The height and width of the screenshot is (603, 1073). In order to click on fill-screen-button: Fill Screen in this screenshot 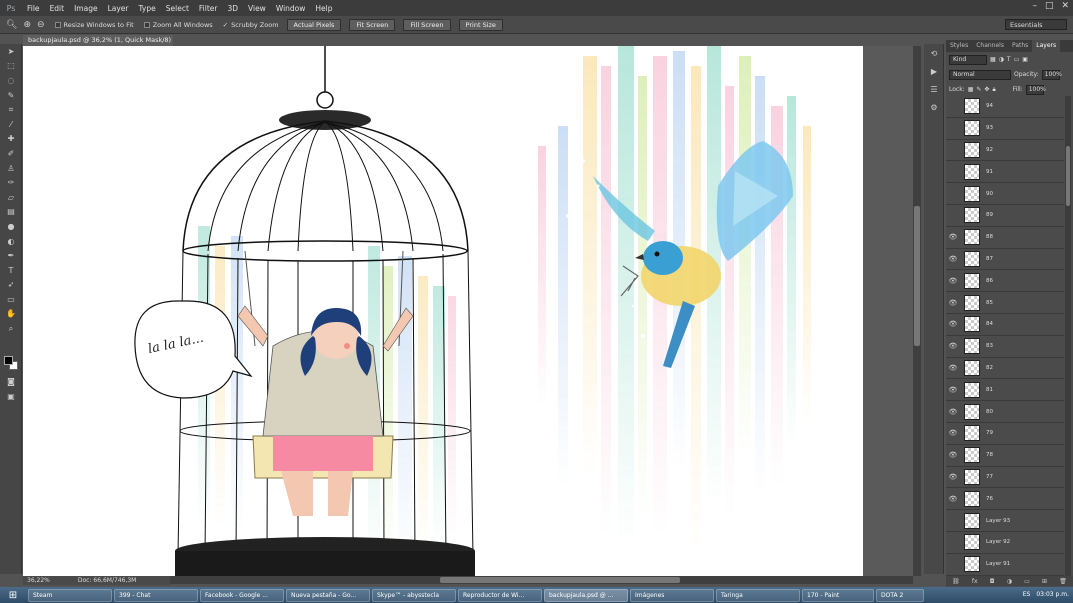, I will do `click(427, 24)`.